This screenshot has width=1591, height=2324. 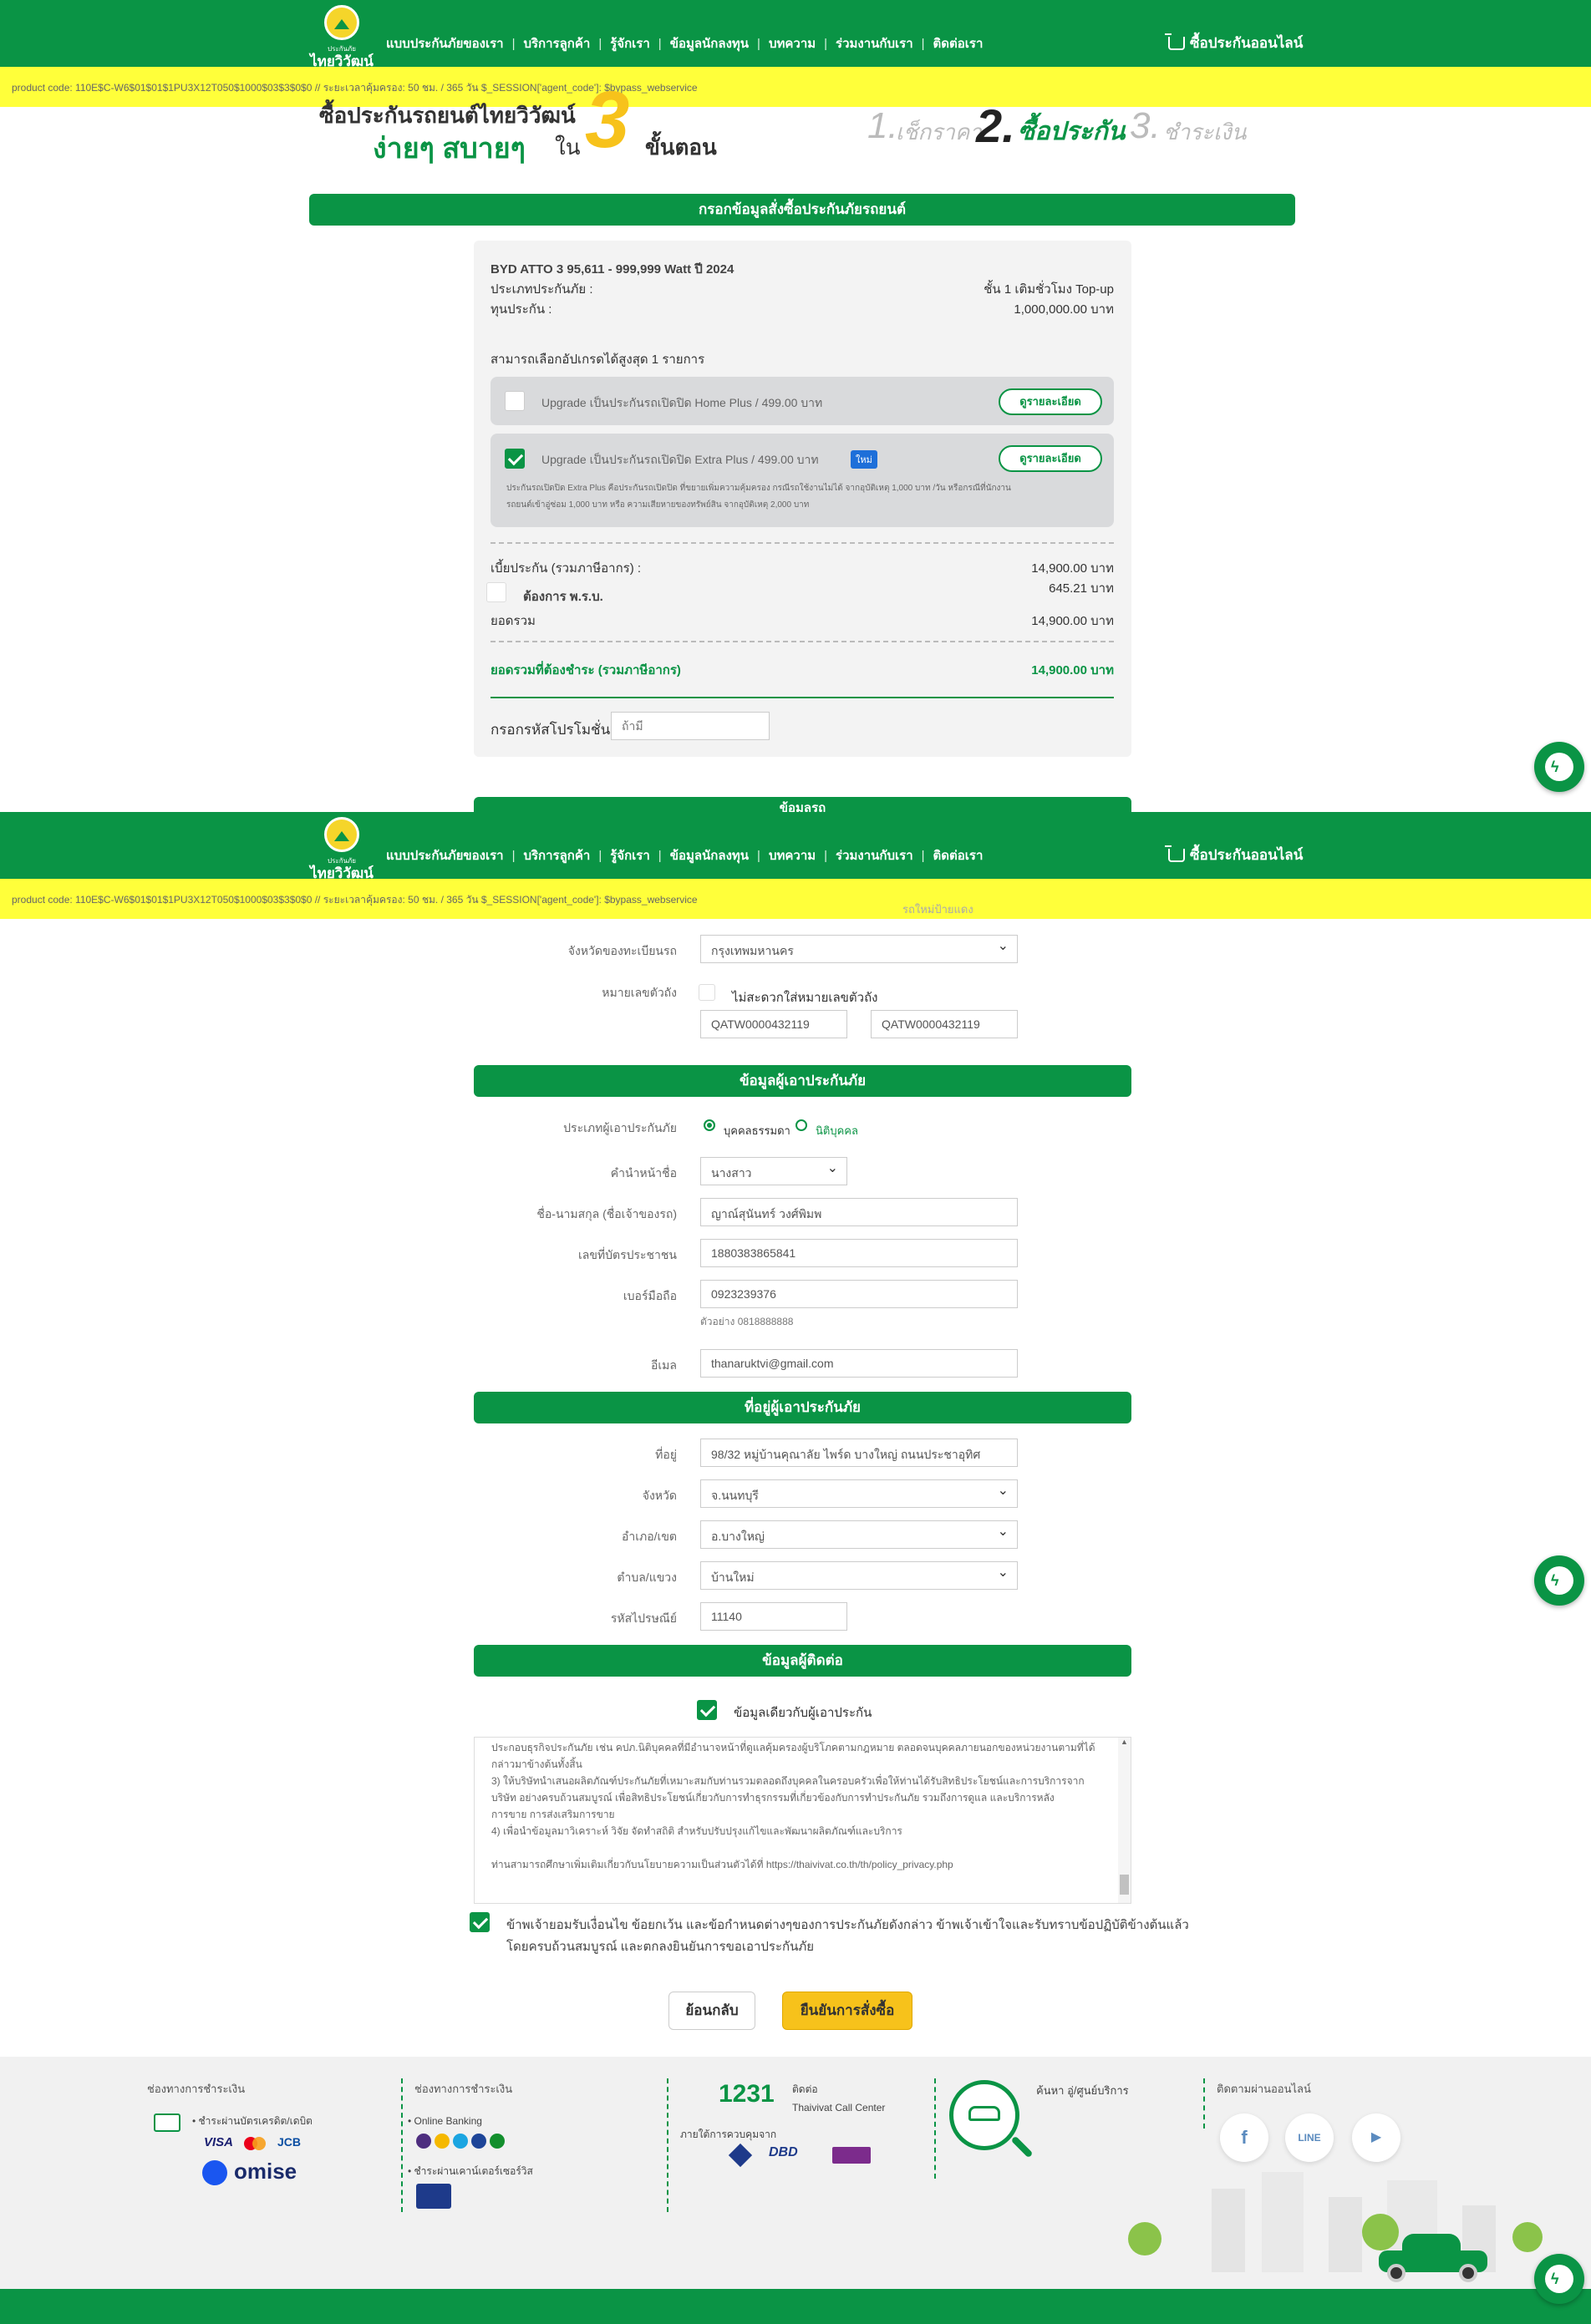 I want to click on messenger-icon, so click(x=1559, y=2279).